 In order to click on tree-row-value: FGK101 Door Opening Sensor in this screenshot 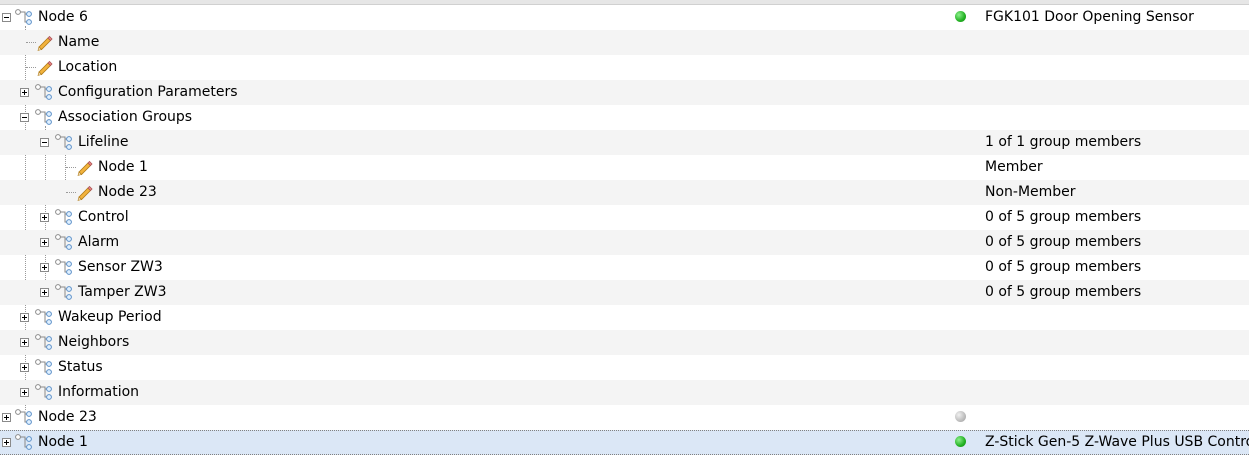, I will do `click(1089, 17)`.